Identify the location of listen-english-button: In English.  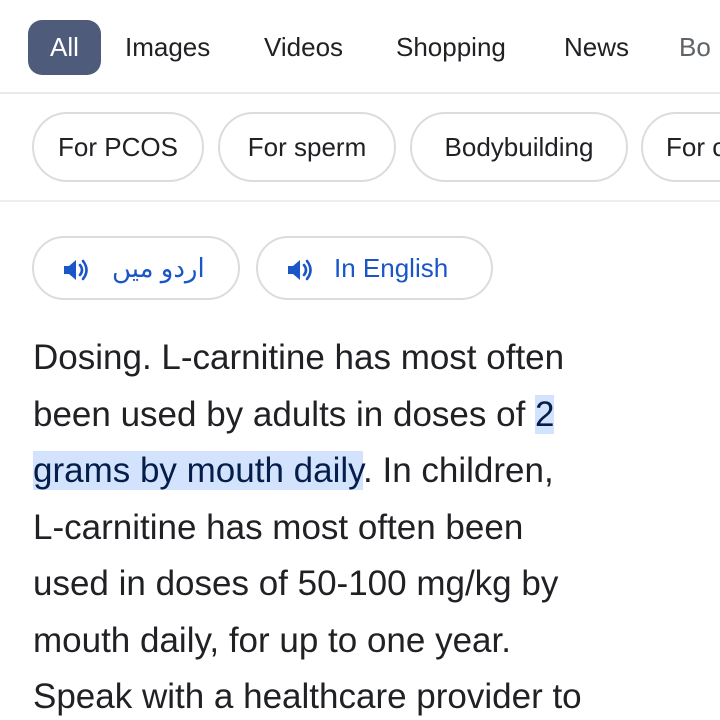
(374, 268).